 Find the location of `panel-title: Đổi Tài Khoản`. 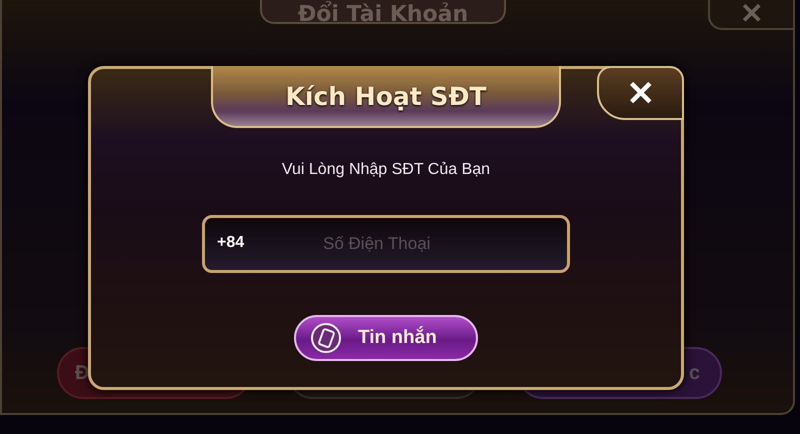

panel-title: Đổi Tài Khoản is located at coordinates (383, 12).